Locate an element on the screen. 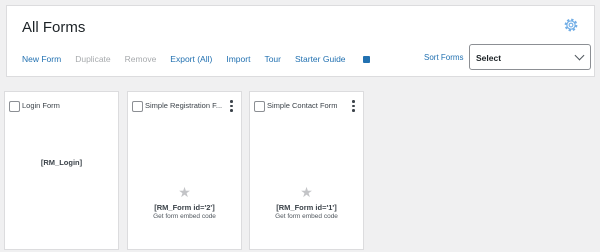 This screenshot has width=600, height=252. chevron-down-icon is located at coordinates (579, 55).